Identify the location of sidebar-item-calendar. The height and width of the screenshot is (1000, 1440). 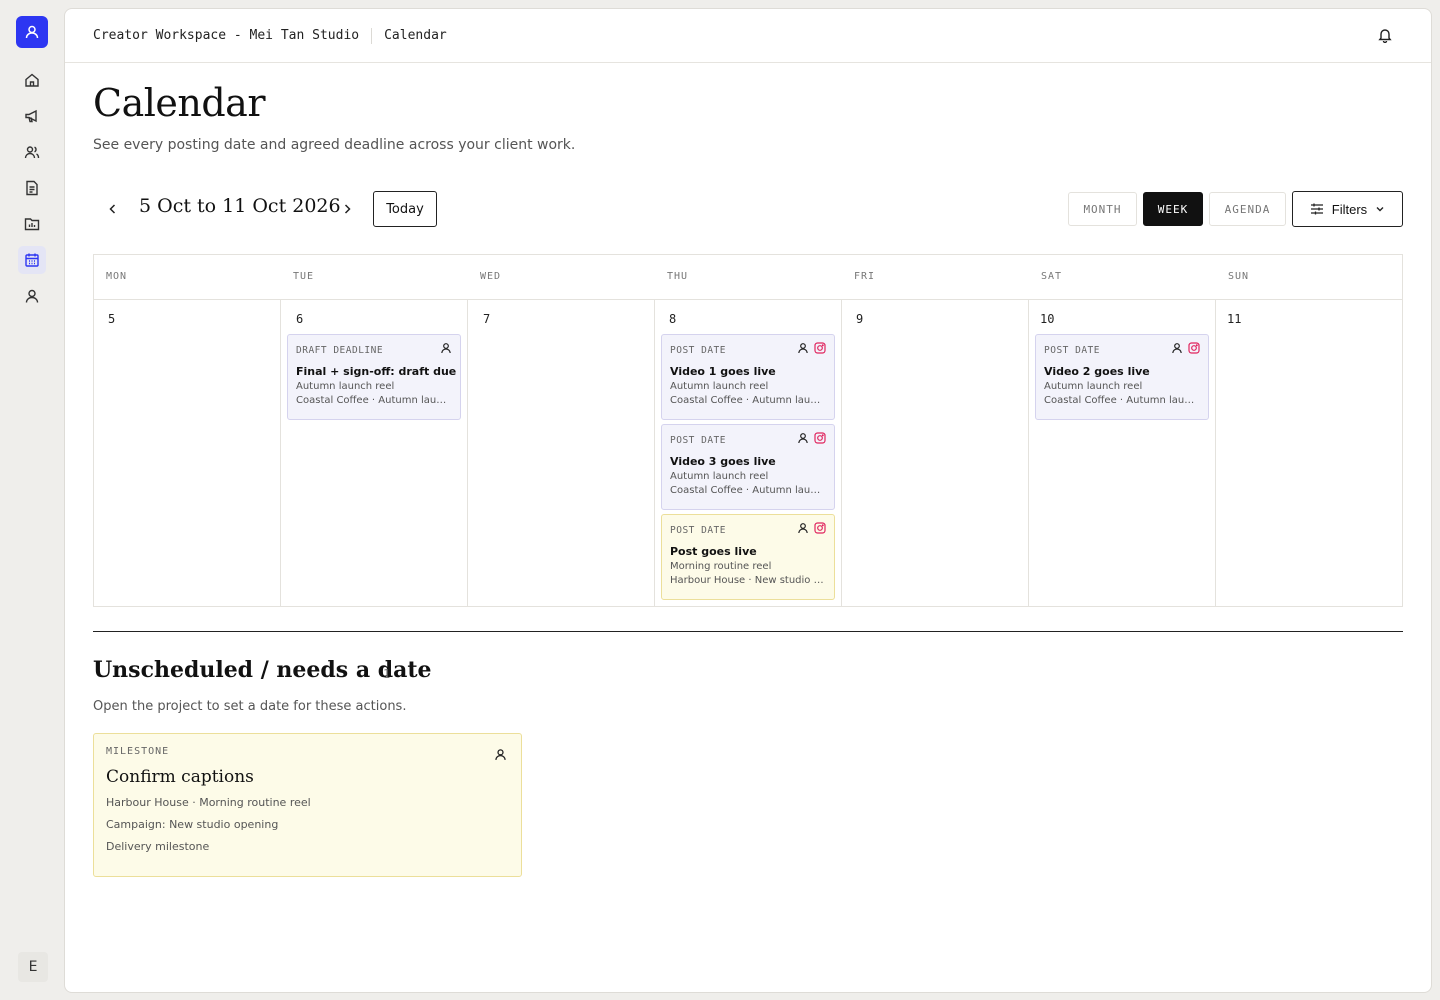
(32, 260).